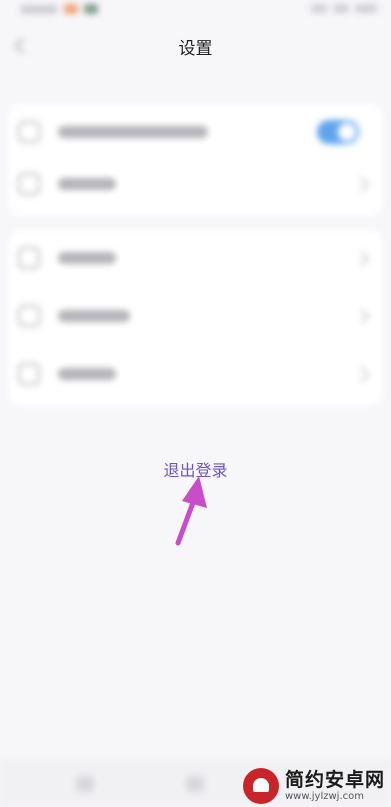  Describe the element at coordinates (324, 796) in the screenshot. I see `watermark-url: www.jylzwj.com` at that location.